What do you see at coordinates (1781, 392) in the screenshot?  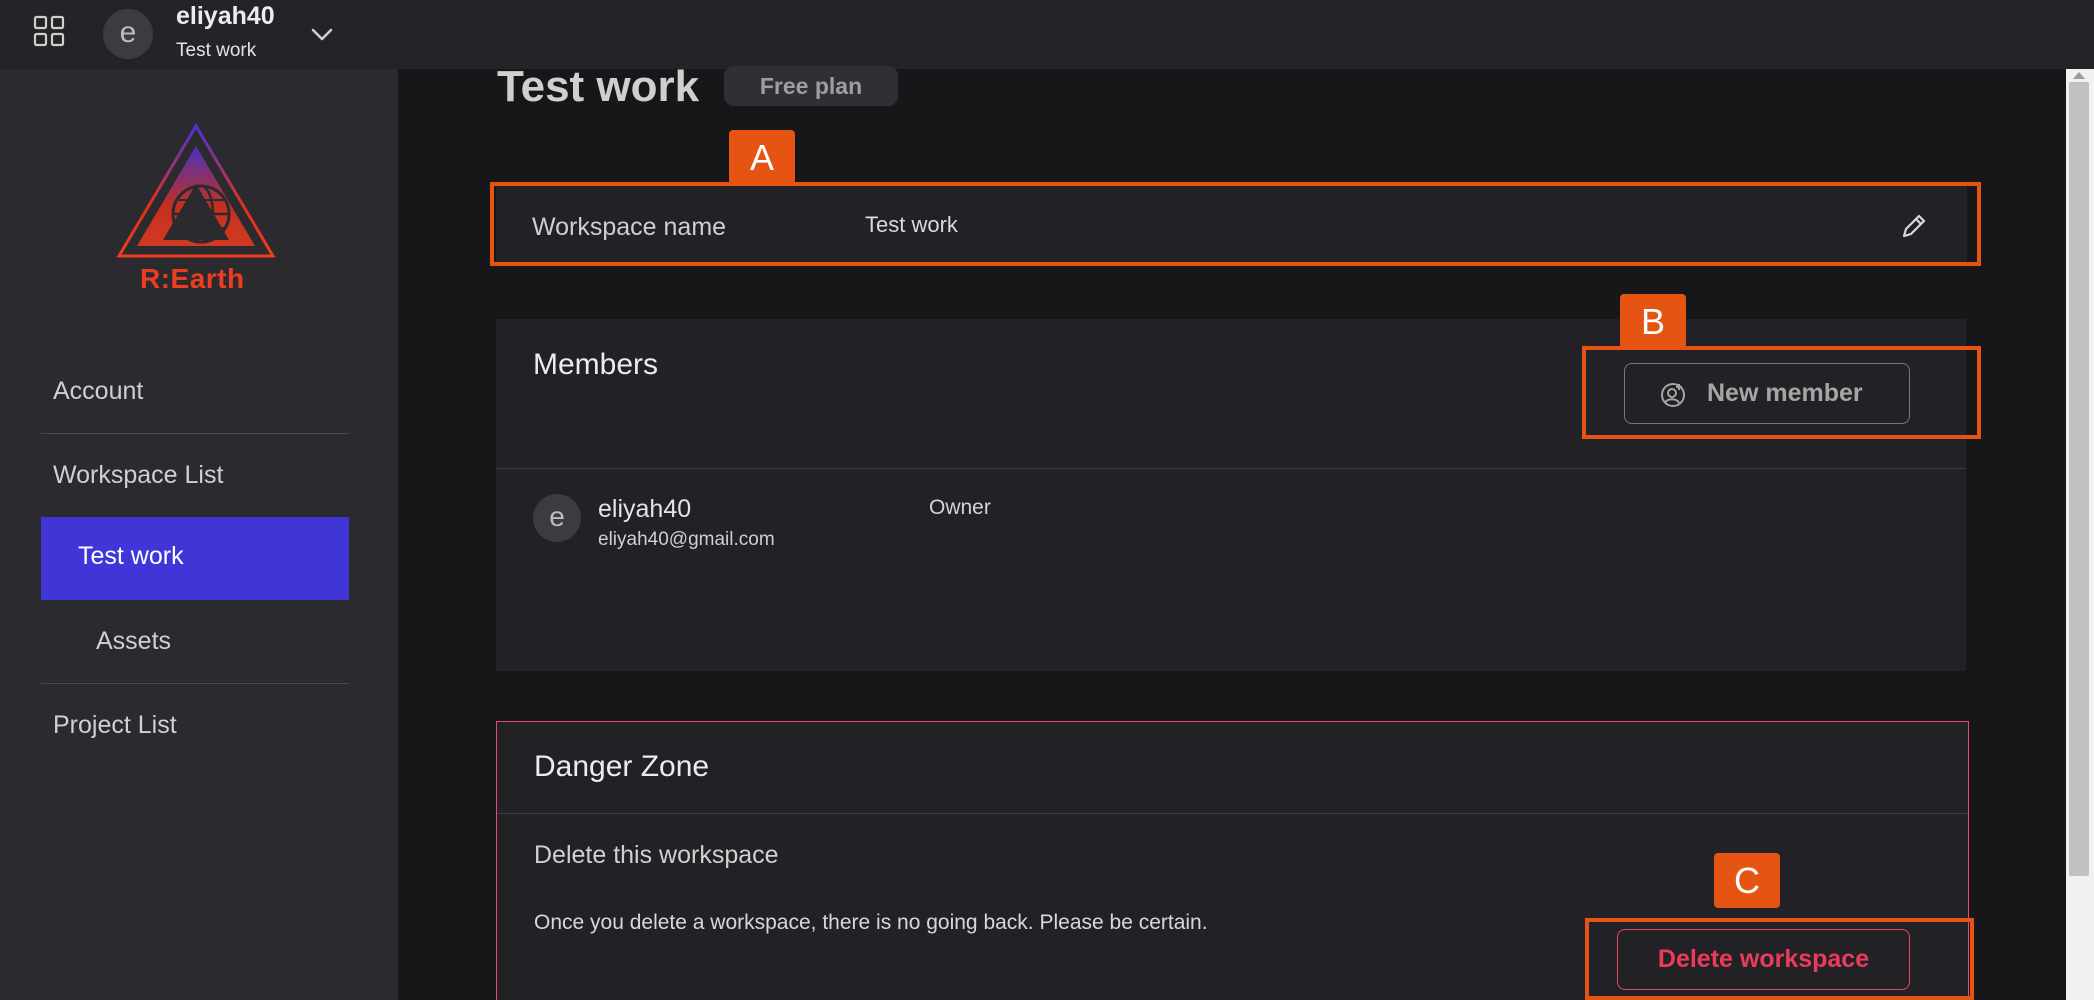 I see `annotation-box-b` at bounding box center [1781, 392].